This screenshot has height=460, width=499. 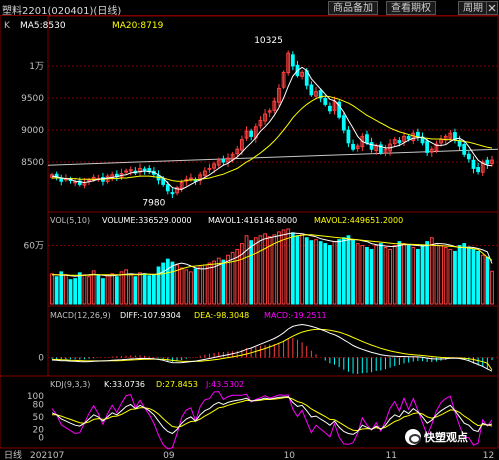 What do you see at coordinates (7, 26) in the screenshot?
I see `price-panel-label: K` at bounding box center [7, 26].